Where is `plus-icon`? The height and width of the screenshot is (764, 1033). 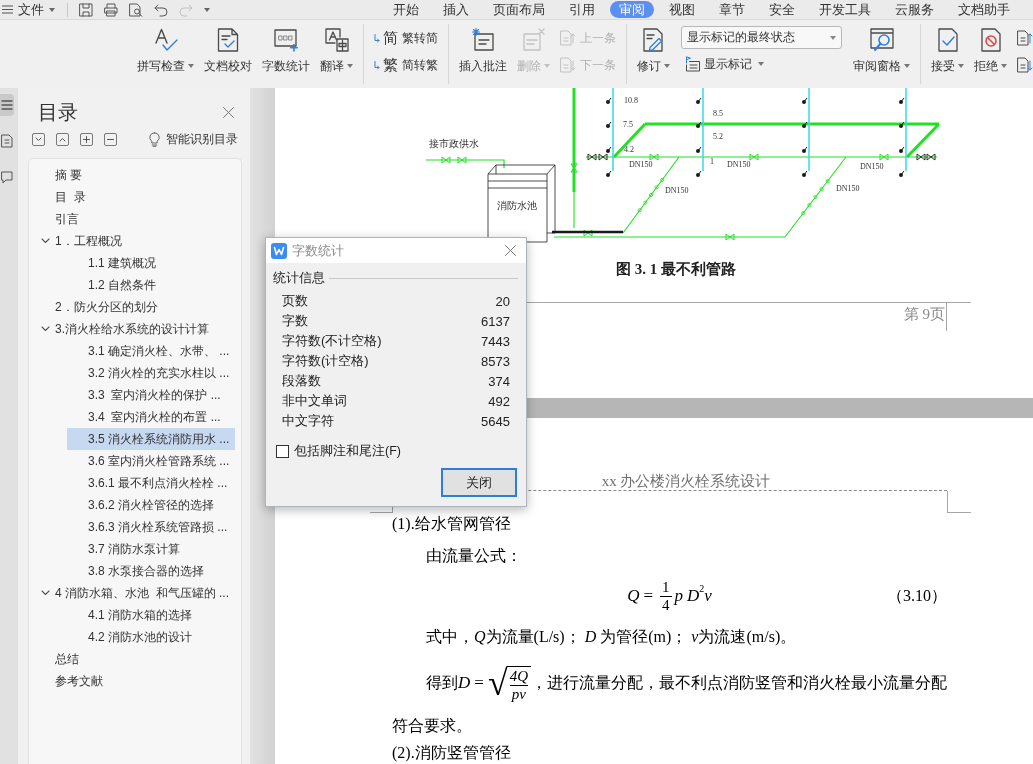
plus-icon is located at coordinates (86, 139).